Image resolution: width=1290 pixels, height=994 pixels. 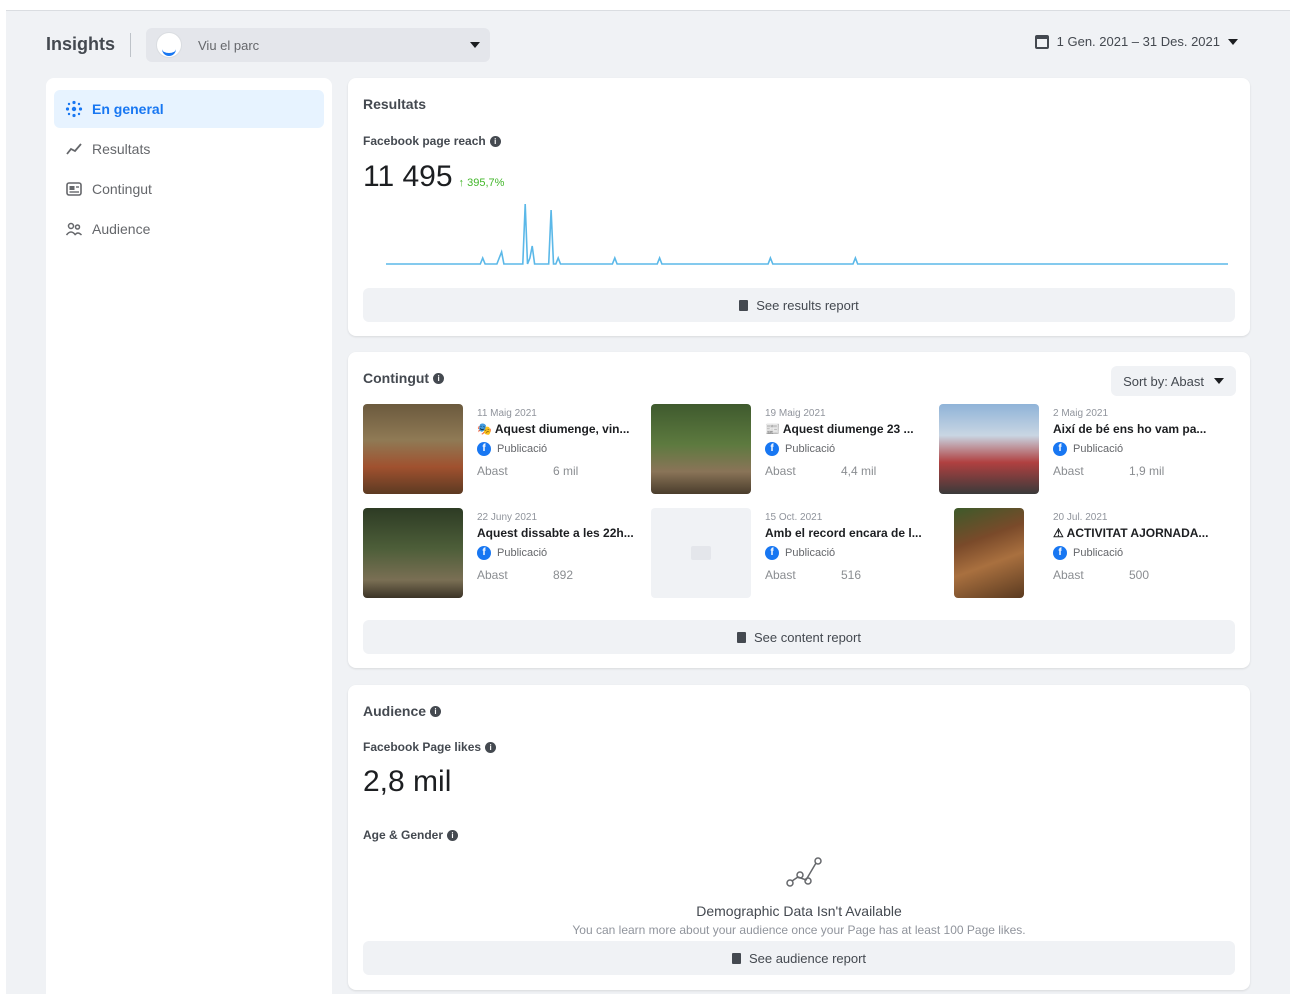 What do you see at coordinates (1139, 575) in the screenshot?
I see `post-metric-value: 500` at bounding box center [1139, 575].